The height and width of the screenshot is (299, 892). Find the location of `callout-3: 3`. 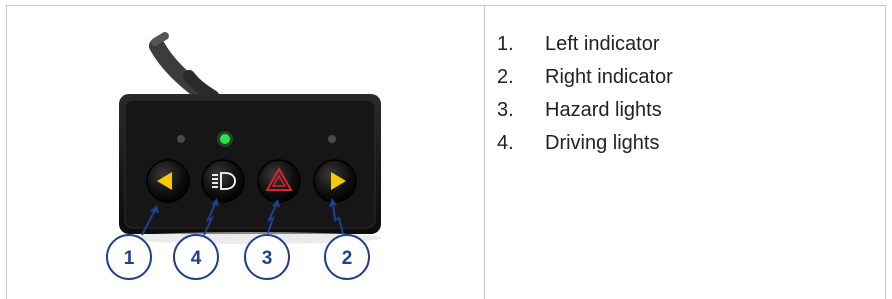

callout-3: 3 is located at coordinates (267, 257).